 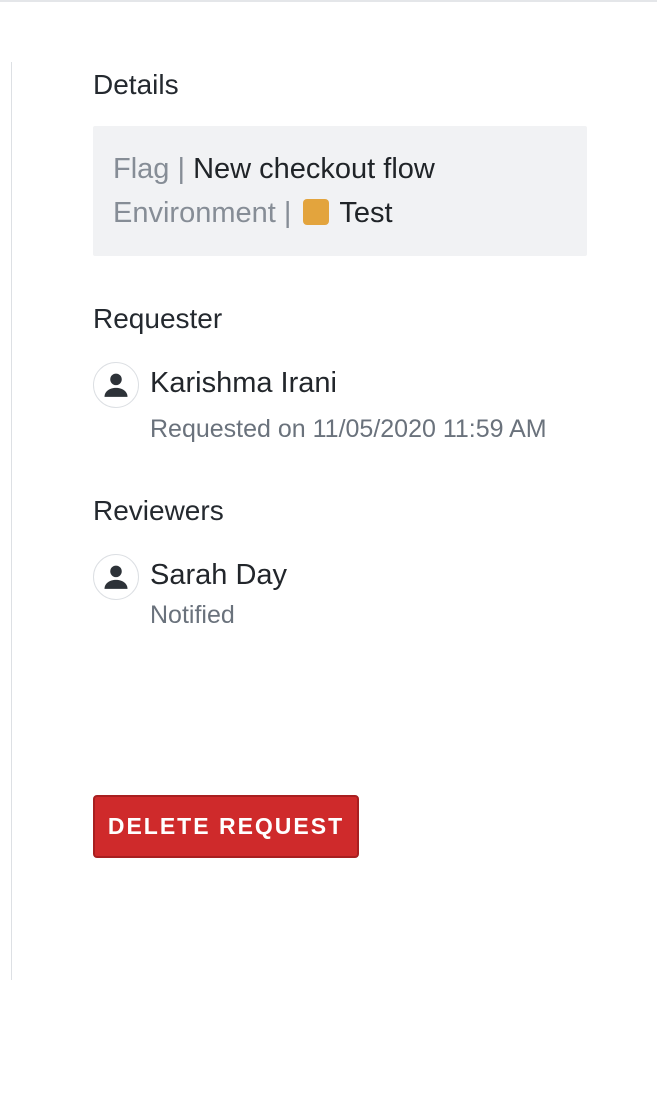 What do you see at coordinates (243, 383) in the screenshot?
I see `requester-name: Karishma Irani` at bounding box center [243, 383].